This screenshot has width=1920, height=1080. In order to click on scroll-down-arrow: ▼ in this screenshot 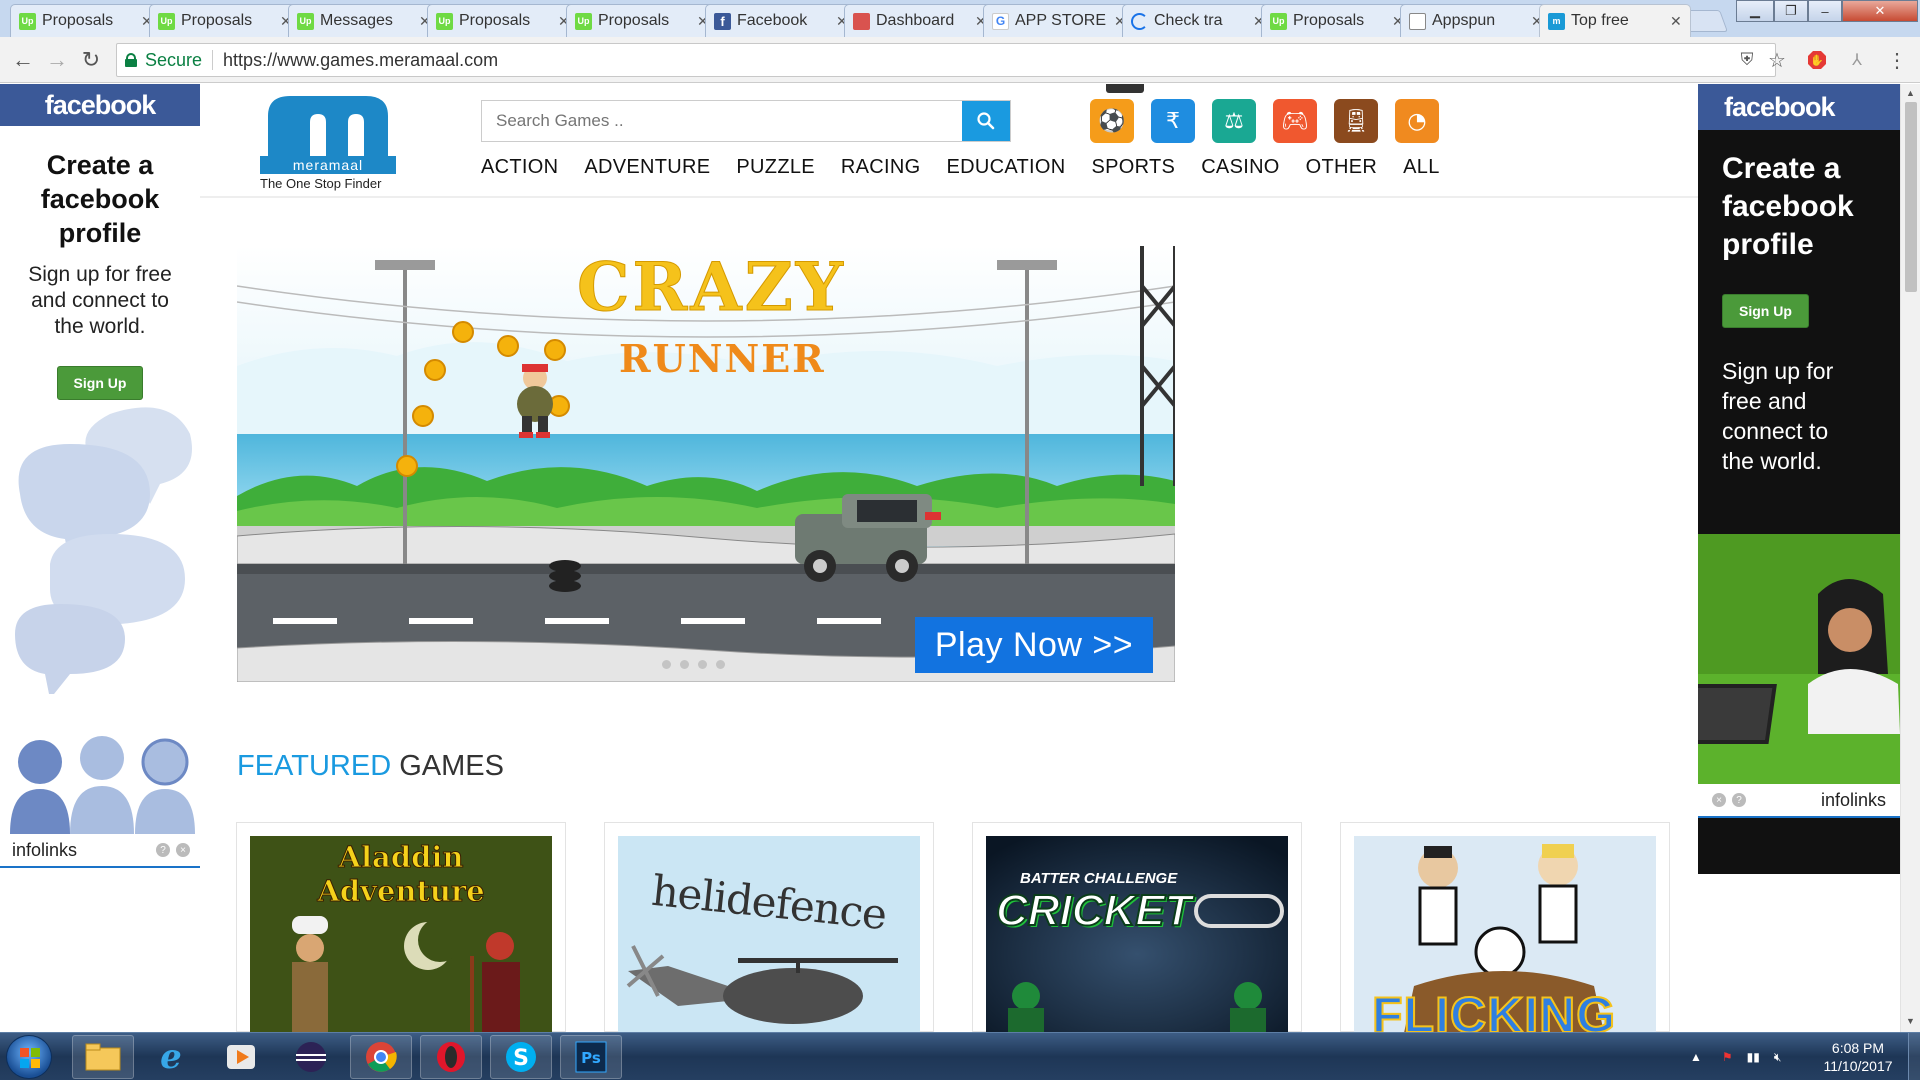, I will do `click(1910, 1021)`.